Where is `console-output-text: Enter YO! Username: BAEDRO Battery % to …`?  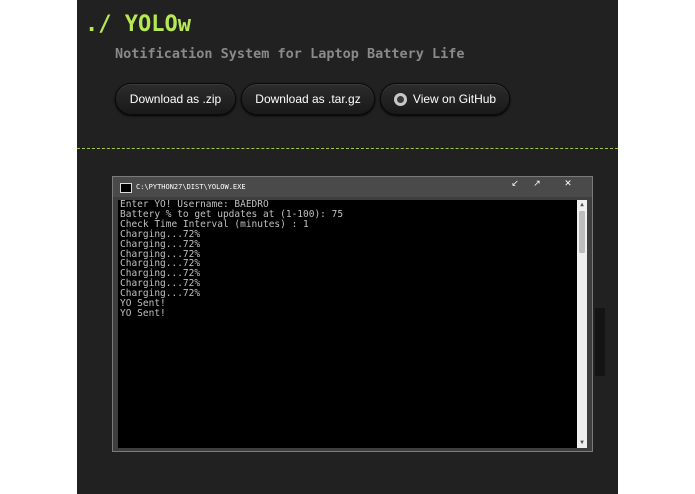 console-output-text: Enter YO! Username: BAEDRO Battery % to … is located at coordinates (232, 259).